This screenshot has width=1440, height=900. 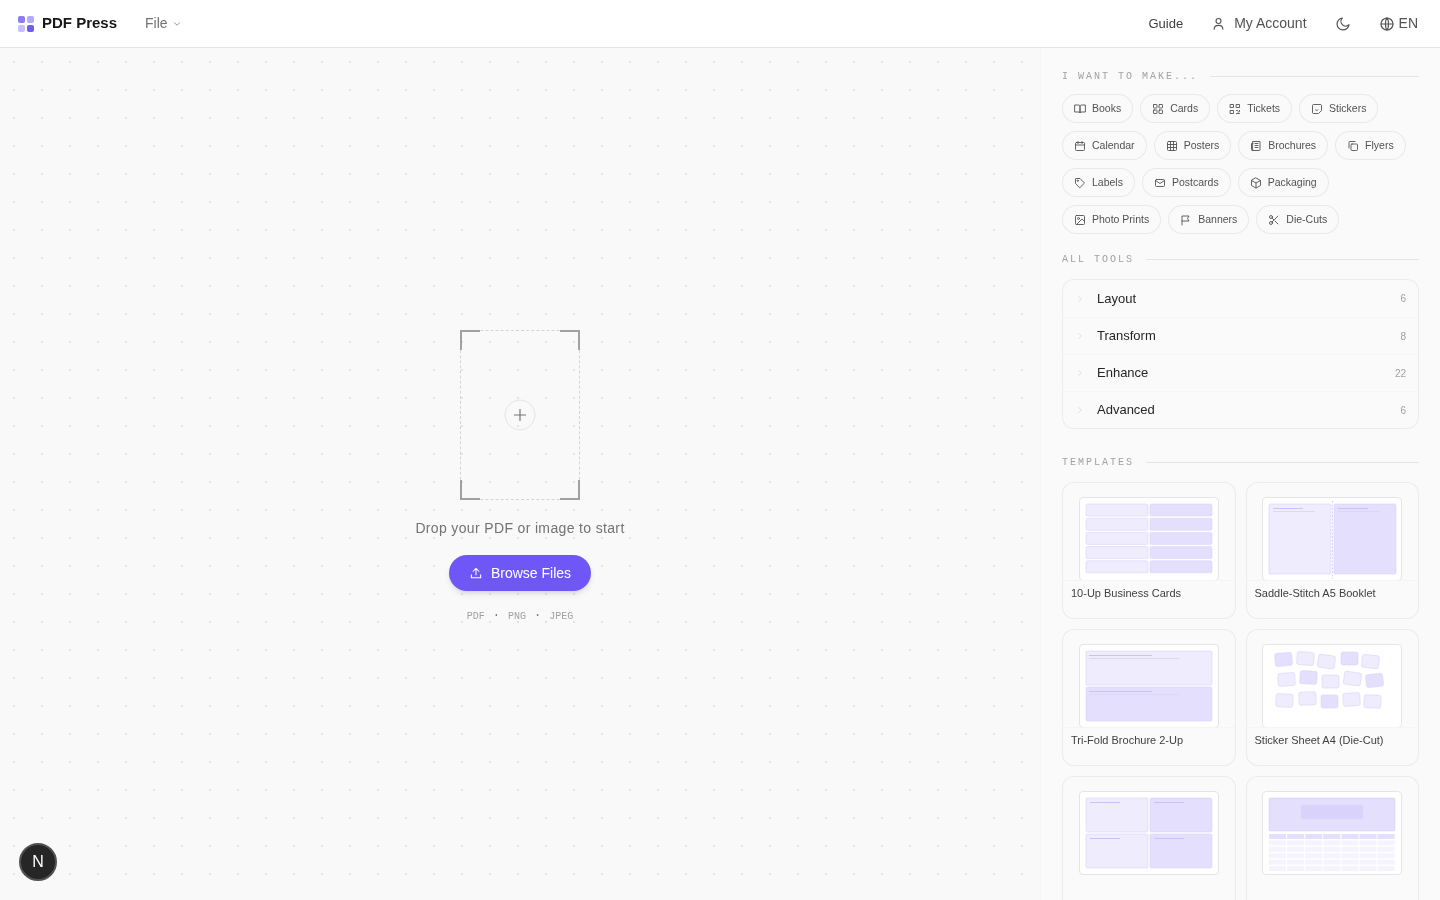 I want to click on category-chip: Postcards, so click(x=1186, y=182).